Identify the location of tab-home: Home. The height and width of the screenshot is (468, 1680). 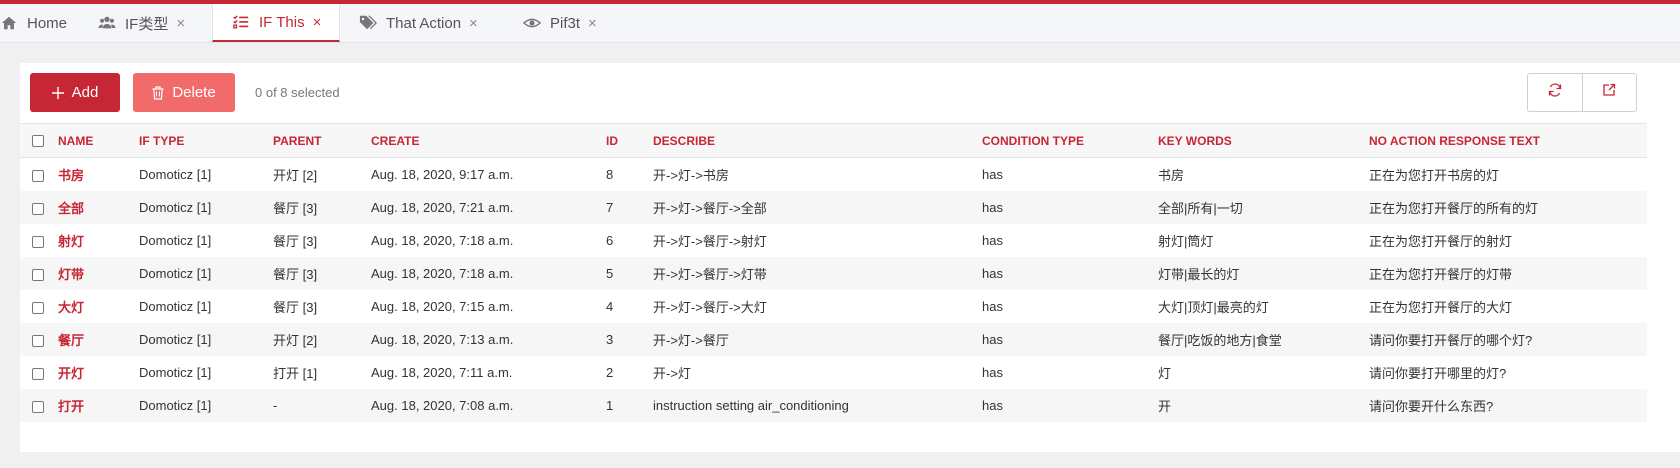
(48, 23).